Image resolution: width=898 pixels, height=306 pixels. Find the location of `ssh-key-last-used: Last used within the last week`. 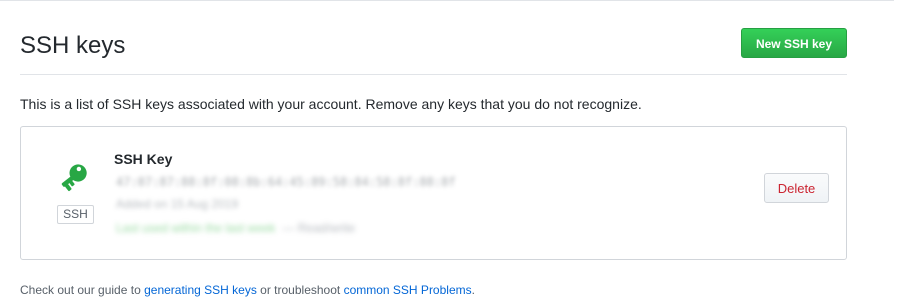

ssh-key-last-used: Last used within the last week is located at coordinates (196, 228).